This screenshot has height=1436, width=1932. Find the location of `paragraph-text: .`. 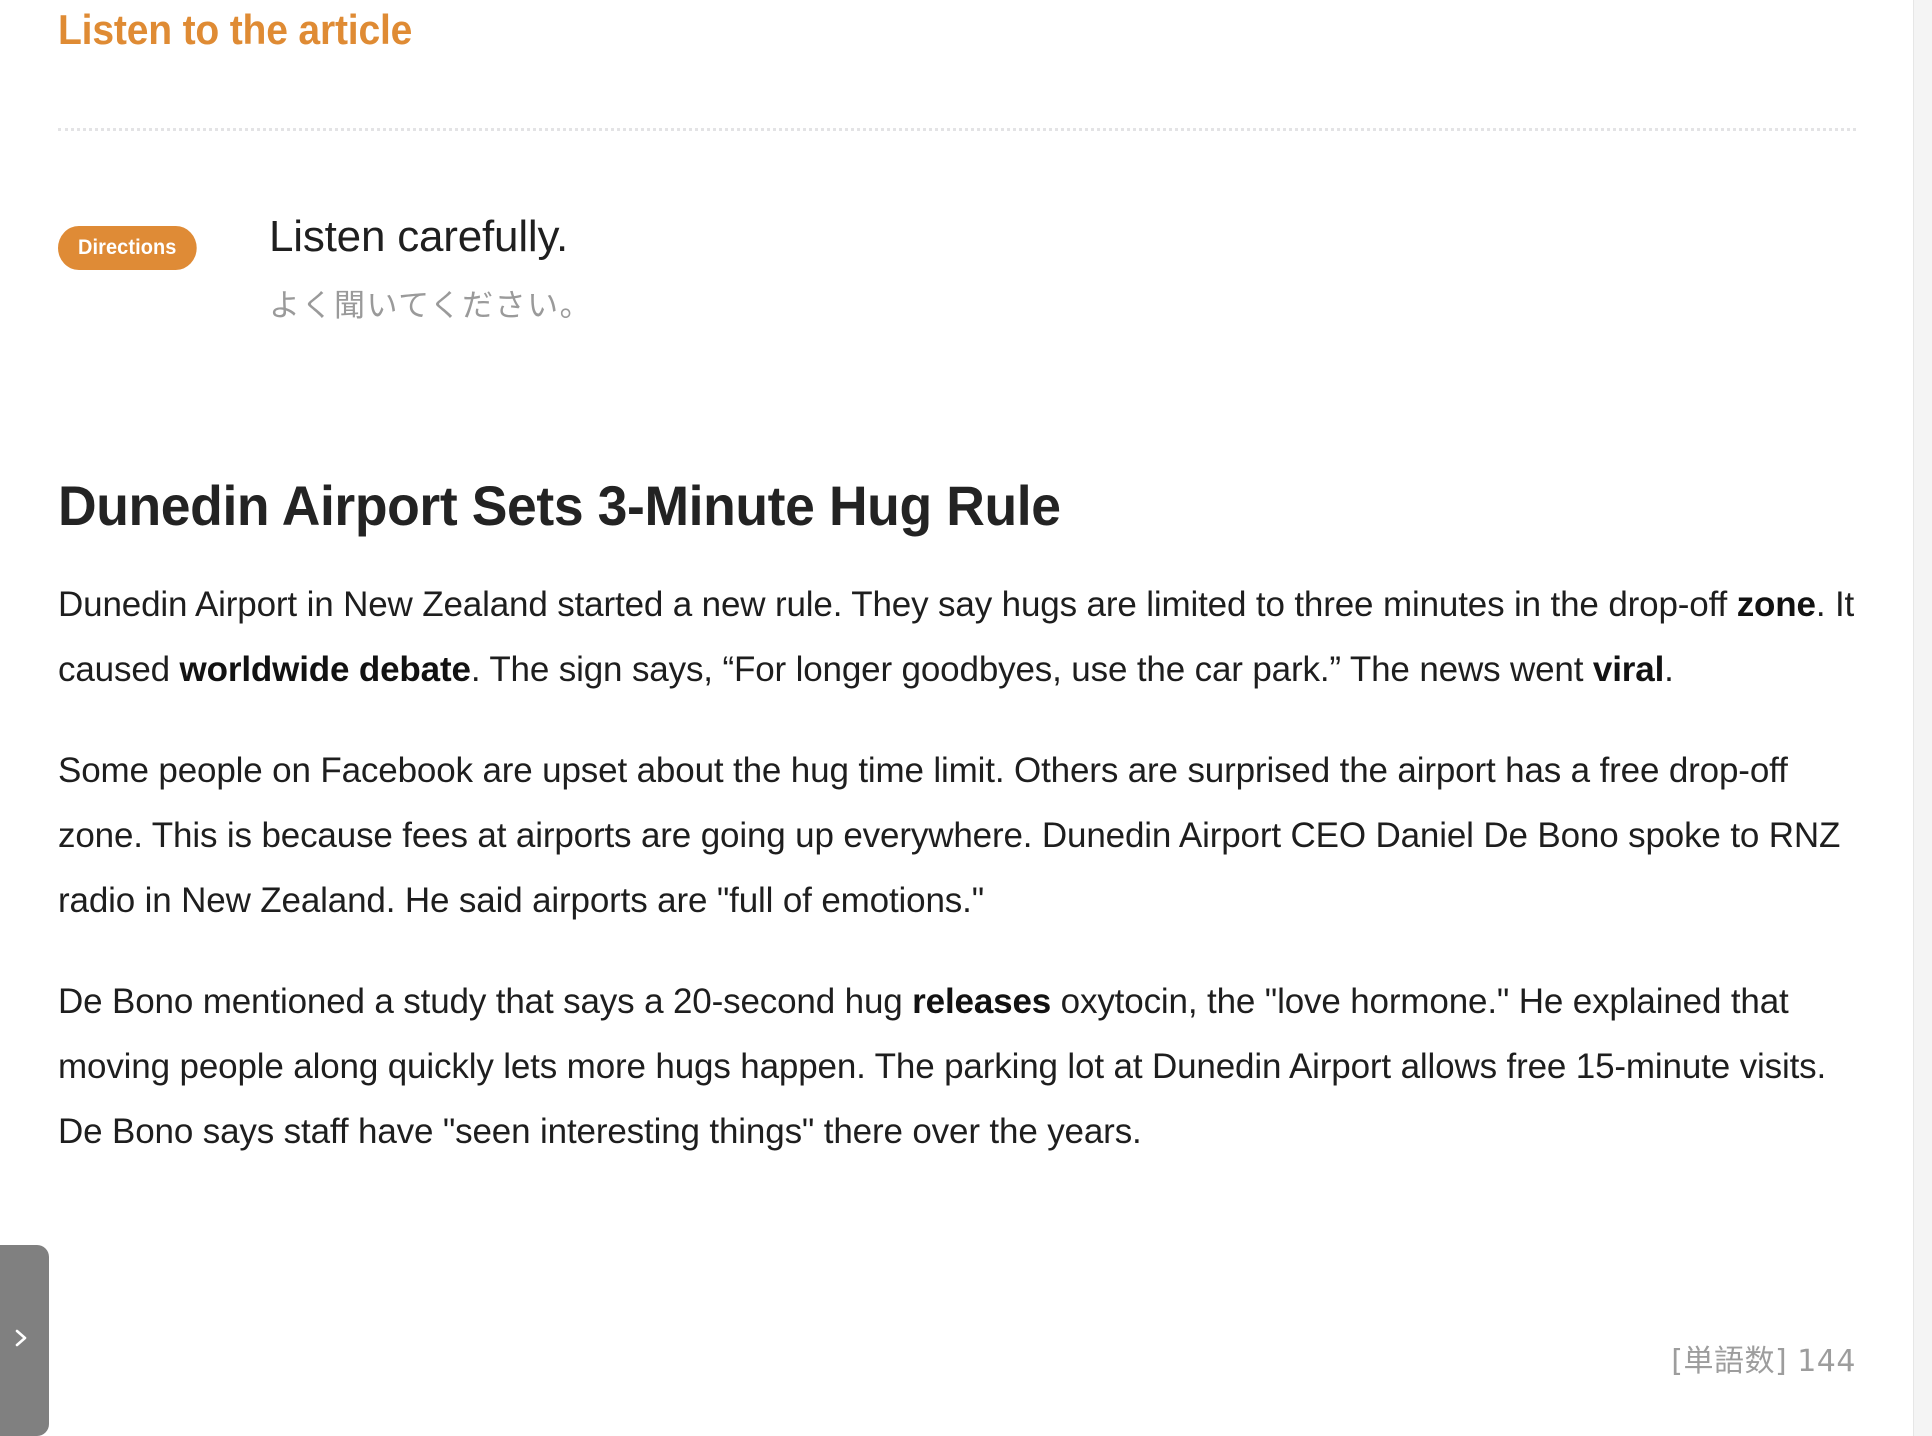

paragraph-text: . is located at coordinates (1669, 669).